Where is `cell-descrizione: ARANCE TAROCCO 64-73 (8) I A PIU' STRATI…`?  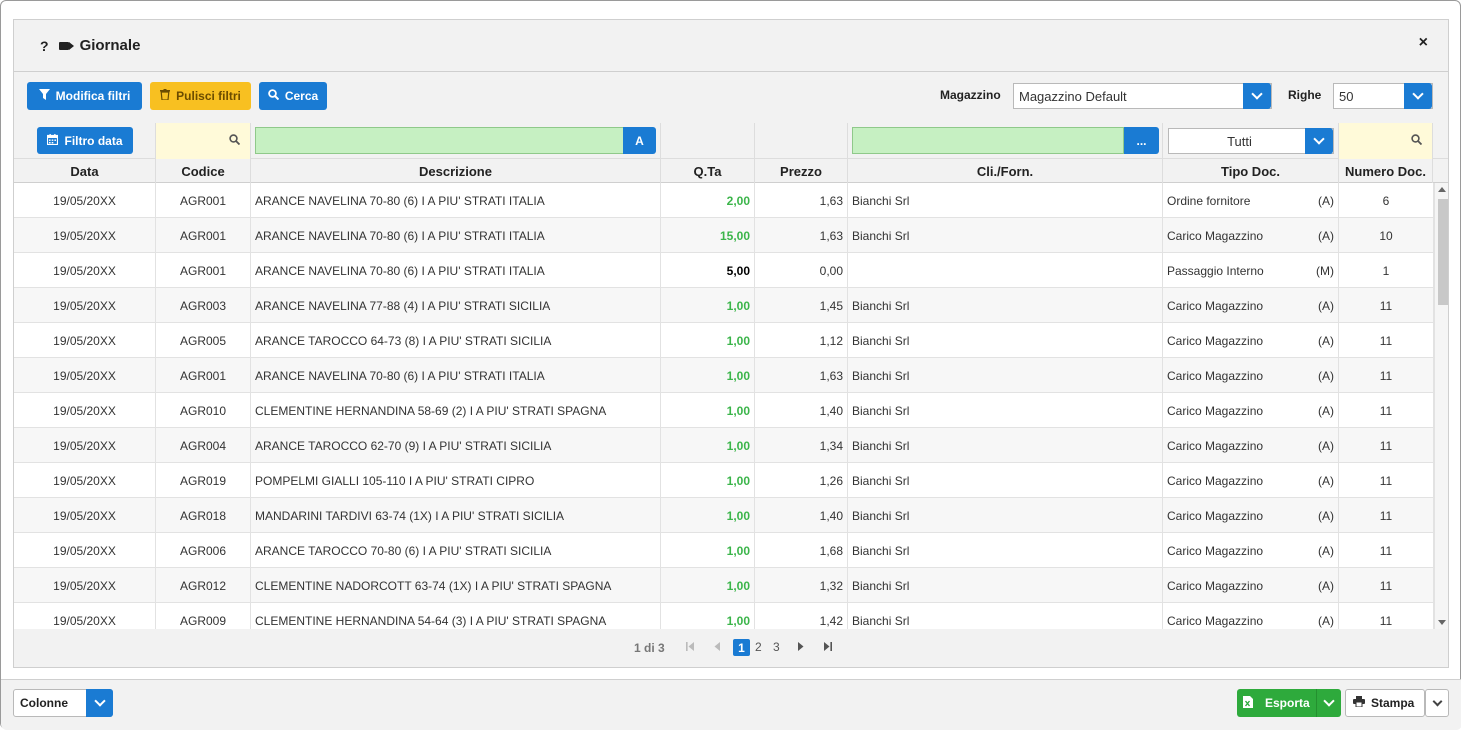 cell-descrizione: ARANCE TAROCCO 64-73 (8) I A PIU' STRATI… is located at coordinates (456, 340).